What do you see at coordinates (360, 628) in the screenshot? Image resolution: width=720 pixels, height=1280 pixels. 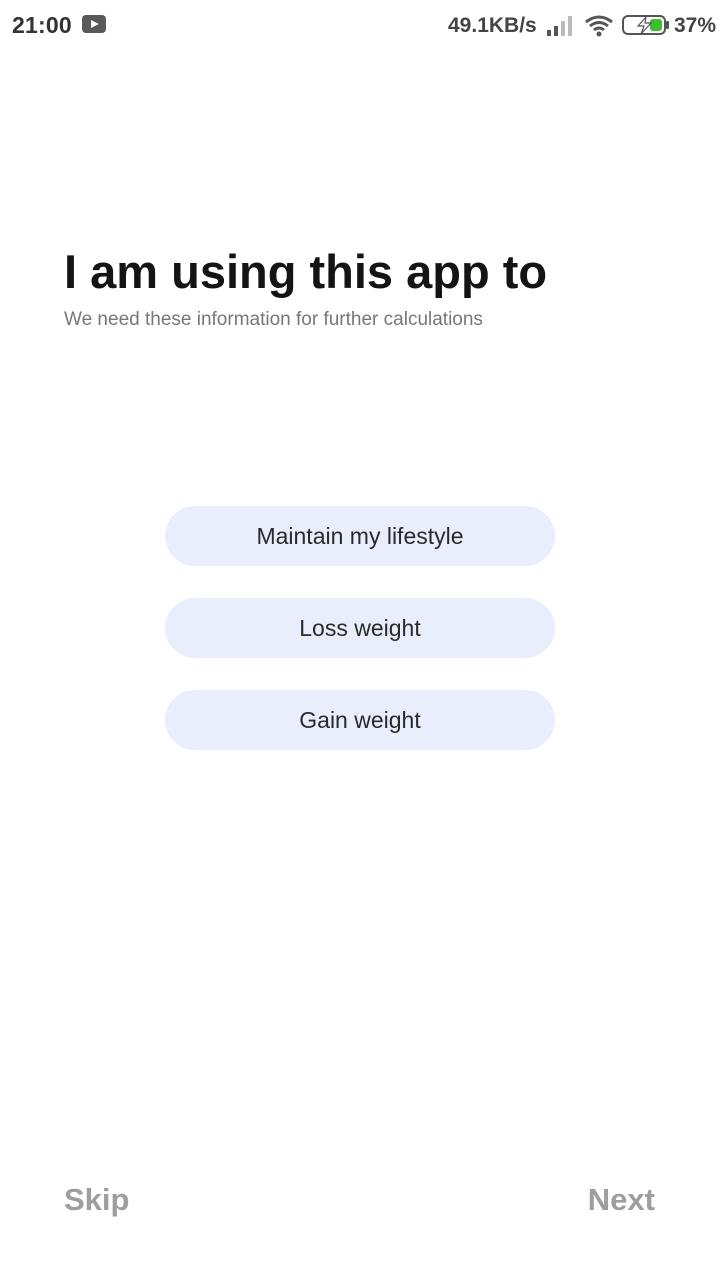 I see `option-loss-weight-button: Loss weight` at bounding box center [360, 628].